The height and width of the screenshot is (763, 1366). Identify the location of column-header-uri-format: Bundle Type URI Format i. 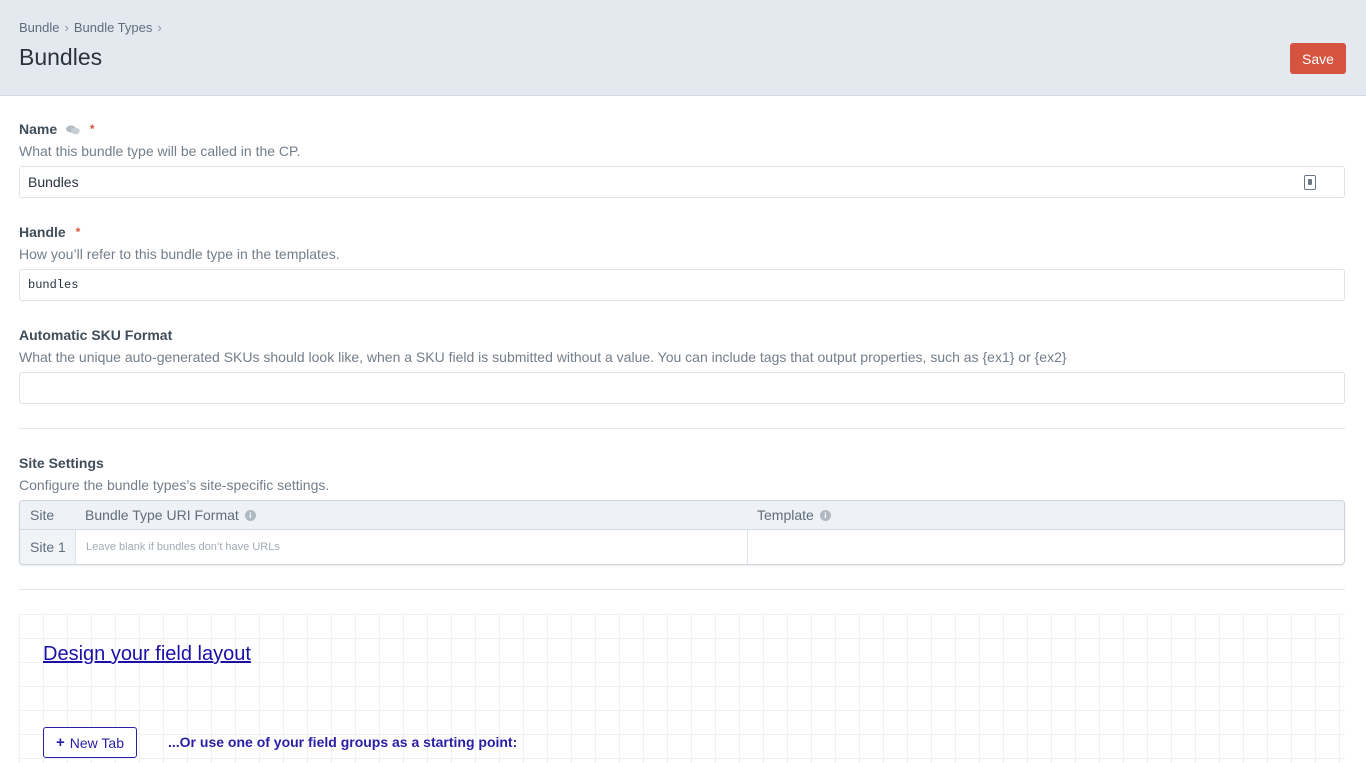
(170, 515).